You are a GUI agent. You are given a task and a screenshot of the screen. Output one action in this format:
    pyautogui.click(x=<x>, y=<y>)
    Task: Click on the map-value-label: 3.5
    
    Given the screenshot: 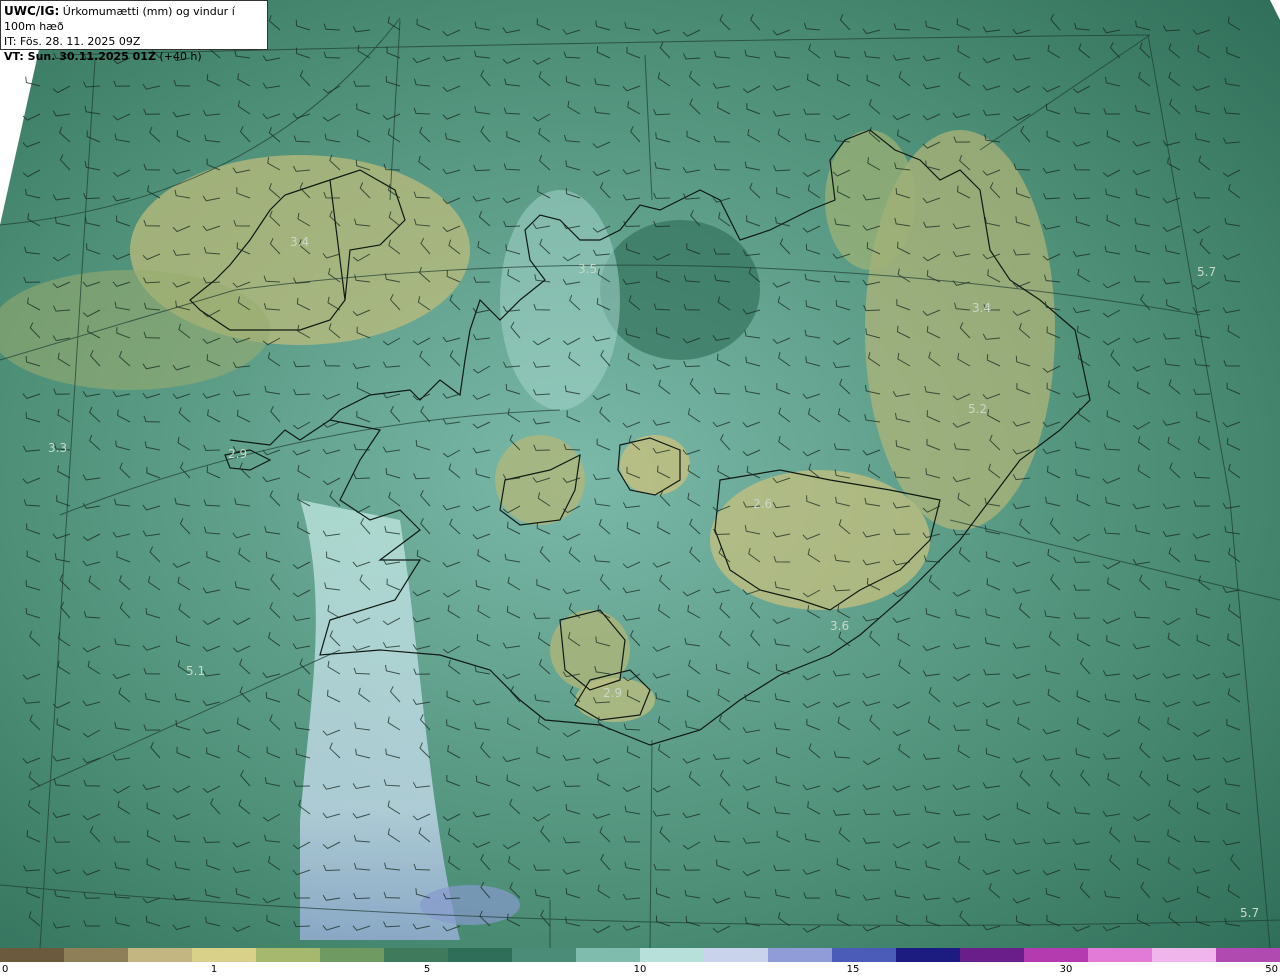 What is the action you would take?
    pyautogui.click(x=587, y=269)
    